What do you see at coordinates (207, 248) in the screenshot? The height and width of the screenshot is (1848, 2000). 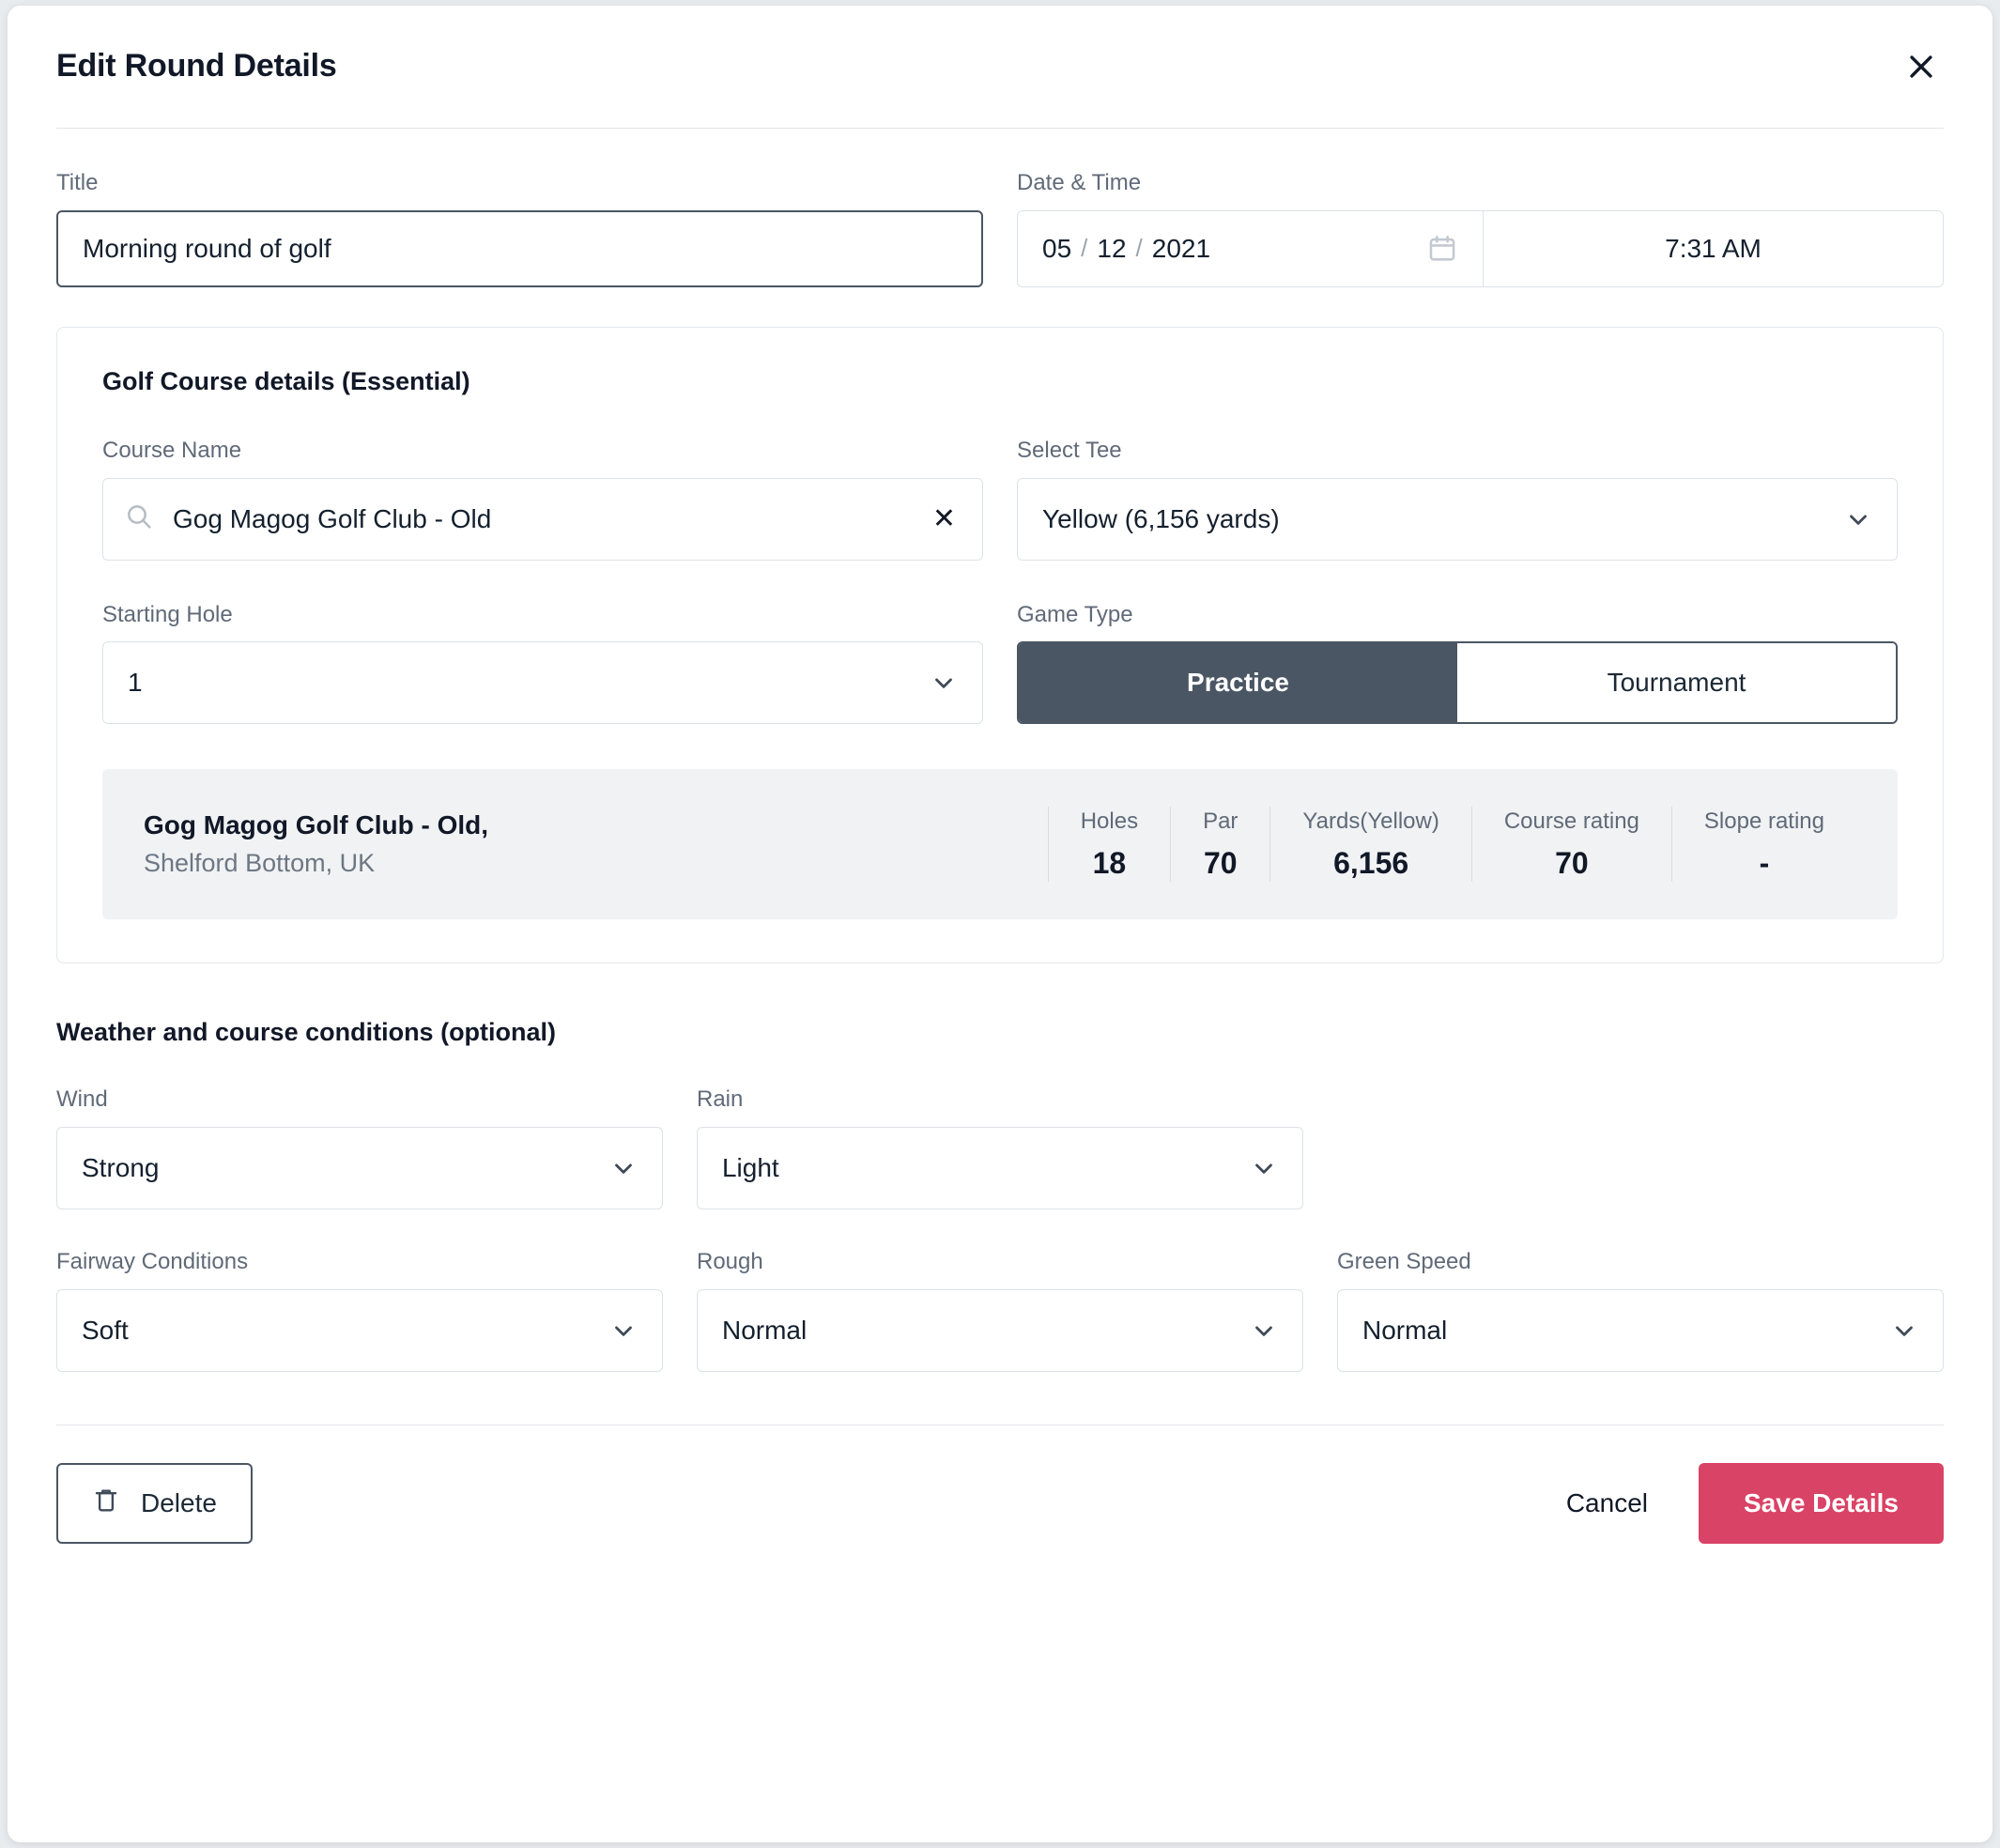 I see `title-input-value: Morning round of golf` at bounding box center [207, 248].